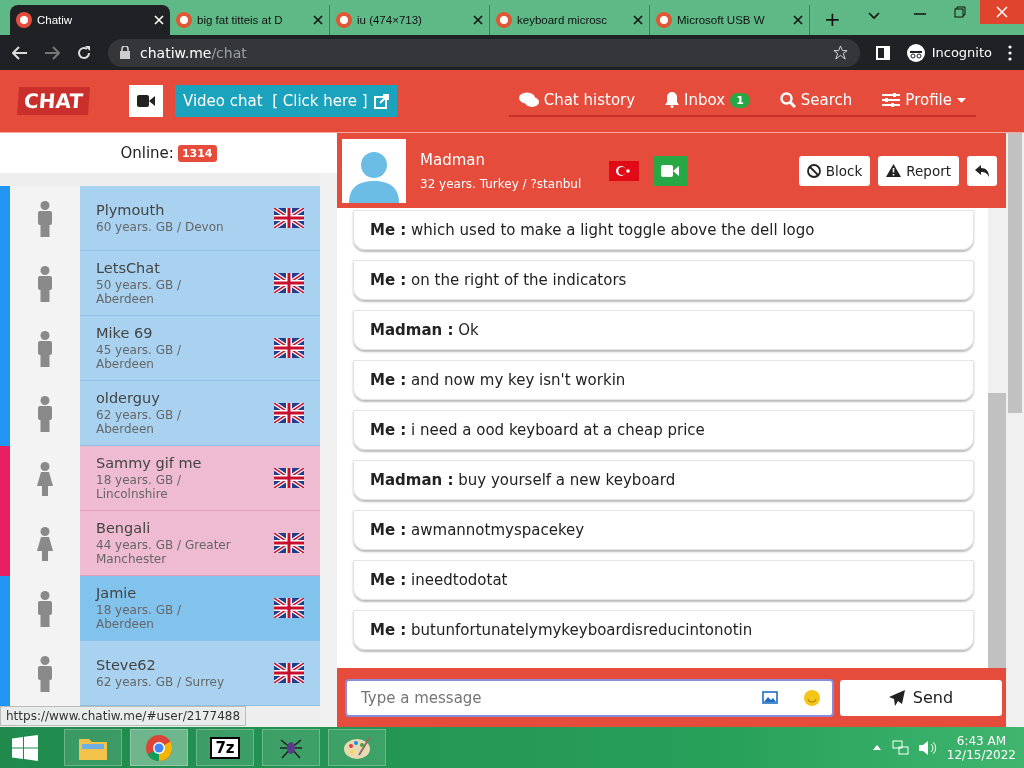  What do you see at coordinates (90, 20) in the screenshot?
I see `browser-tab: Chatiw` at bounding box center [90, 20].